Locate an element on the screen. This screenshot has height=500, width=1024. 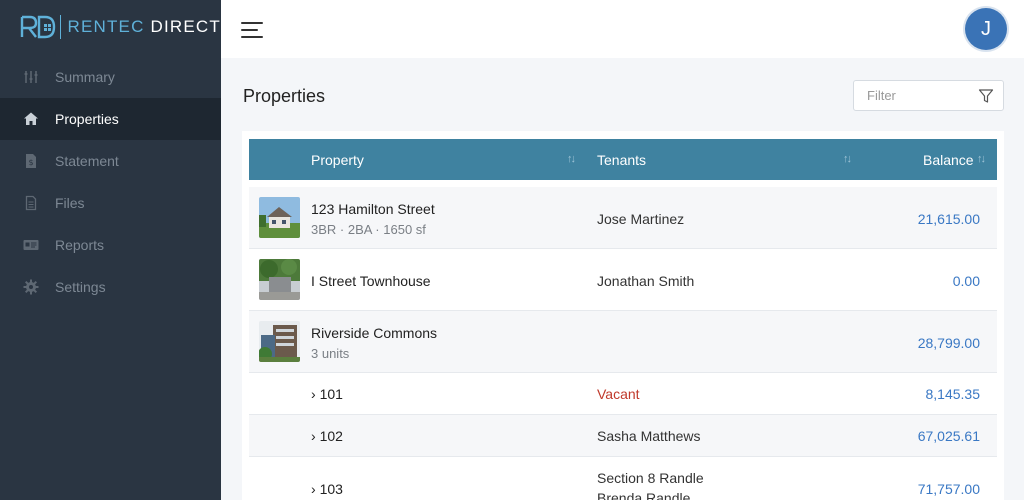
property-details: 3 units is located at coordinates (330, 353).